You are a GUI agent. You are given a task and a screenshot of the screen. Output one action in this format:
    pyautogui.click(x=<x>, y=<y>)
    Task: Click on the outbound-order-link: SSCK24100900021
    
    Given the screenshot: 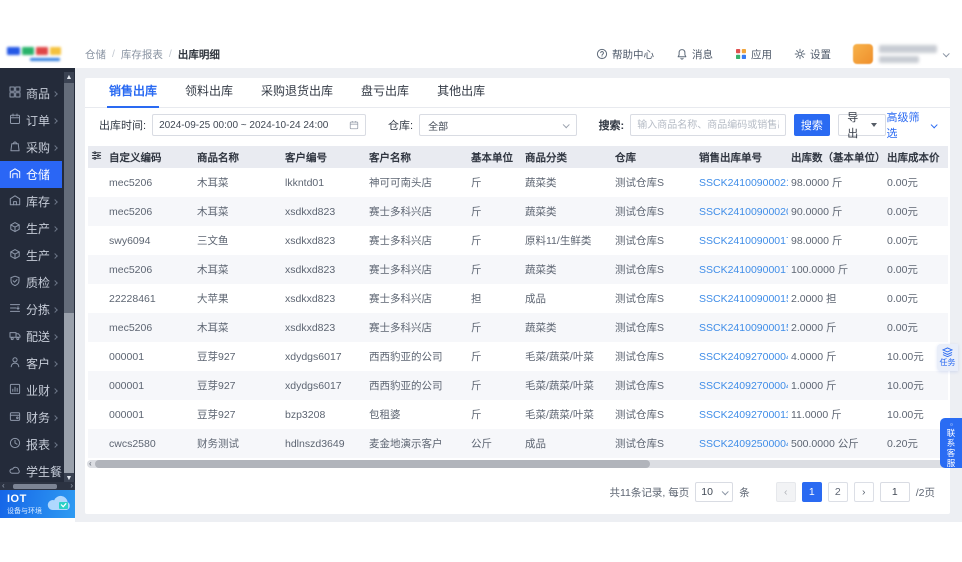 What is the action you would take?
    pyautogui.click(x=743, y=183)
    